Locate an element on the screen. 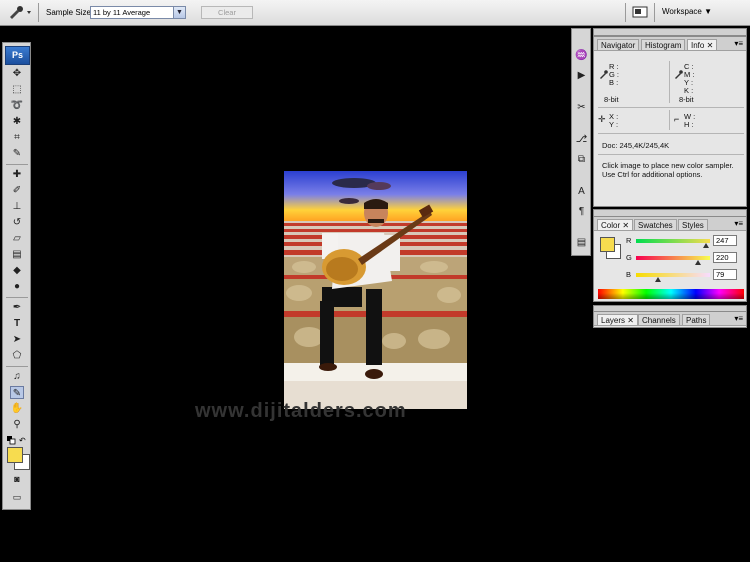 This screenshot has width=750, height=562. info-doc-size: Doc: 245,4K/245,4K is located at coordinates (636, 145).